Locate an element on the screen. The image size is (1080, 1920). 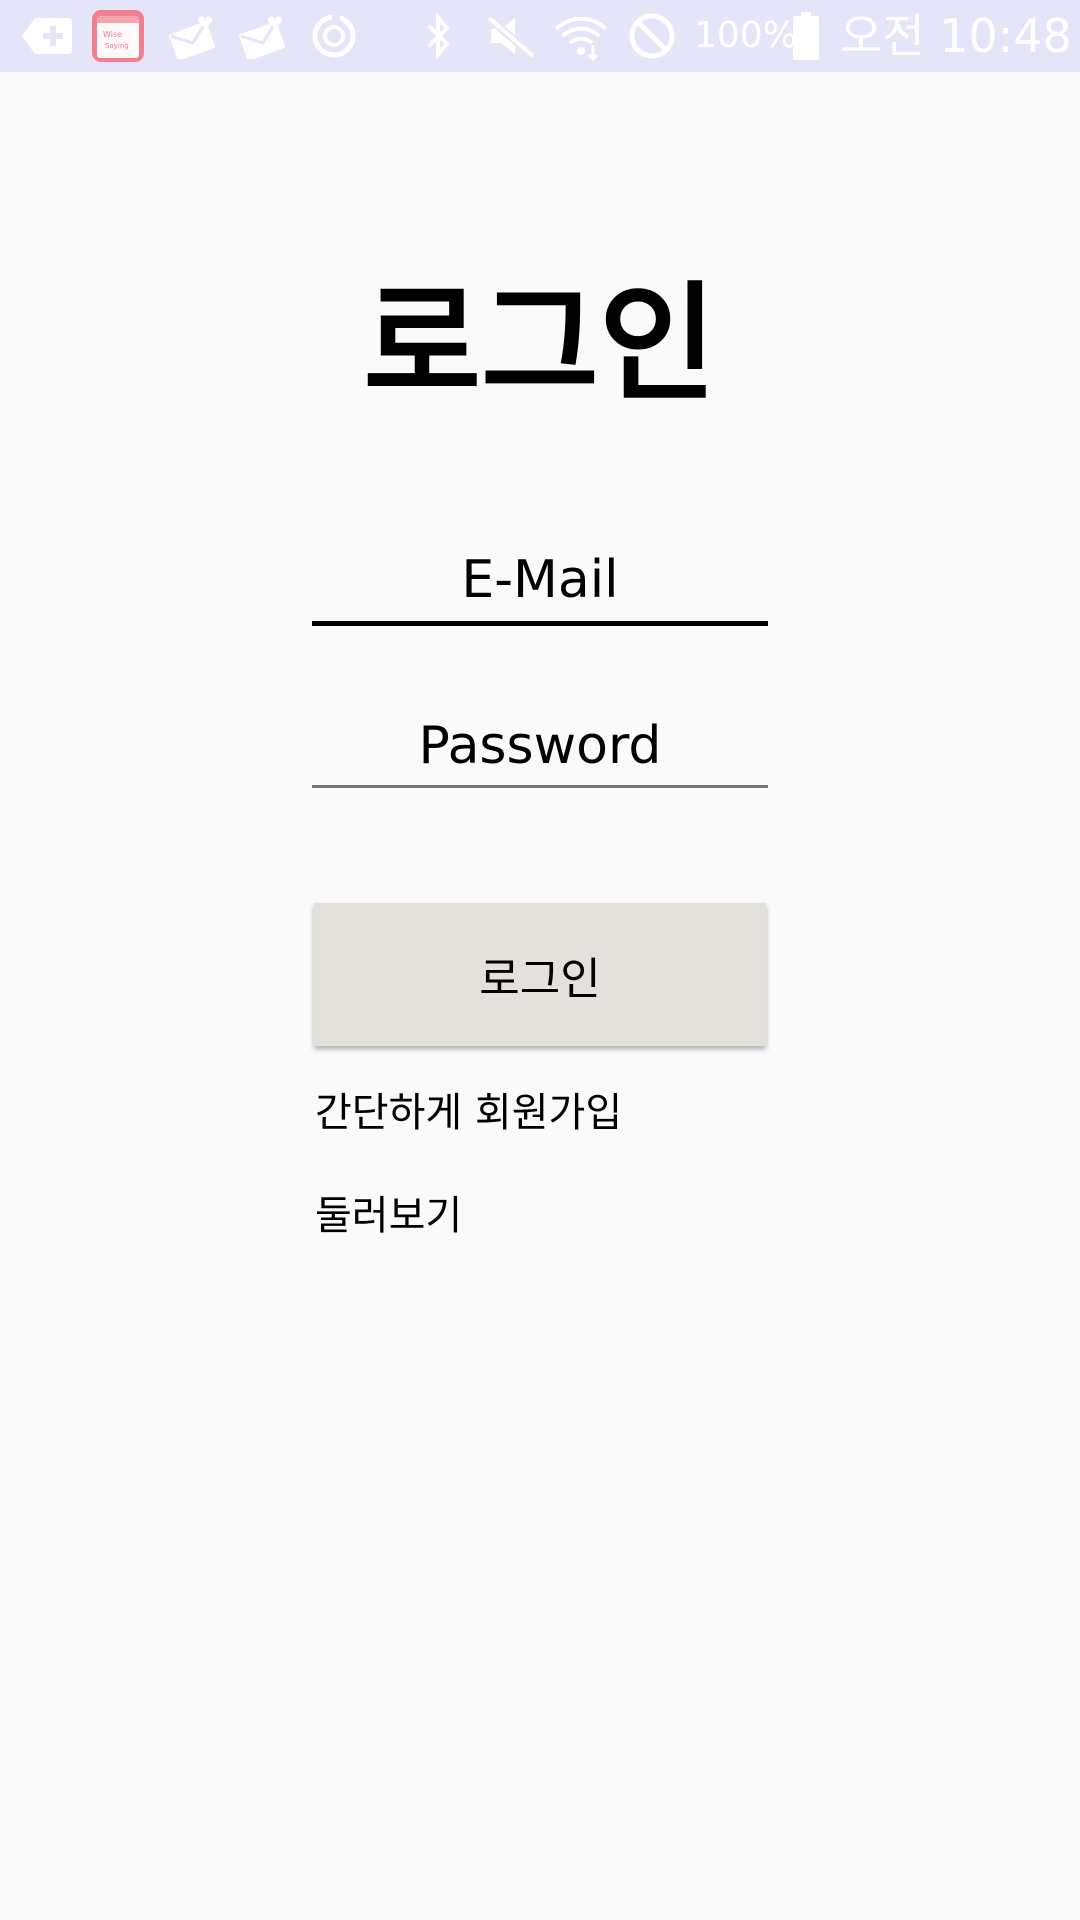
battery-percent: 100% is located at coordinates (745, 35).